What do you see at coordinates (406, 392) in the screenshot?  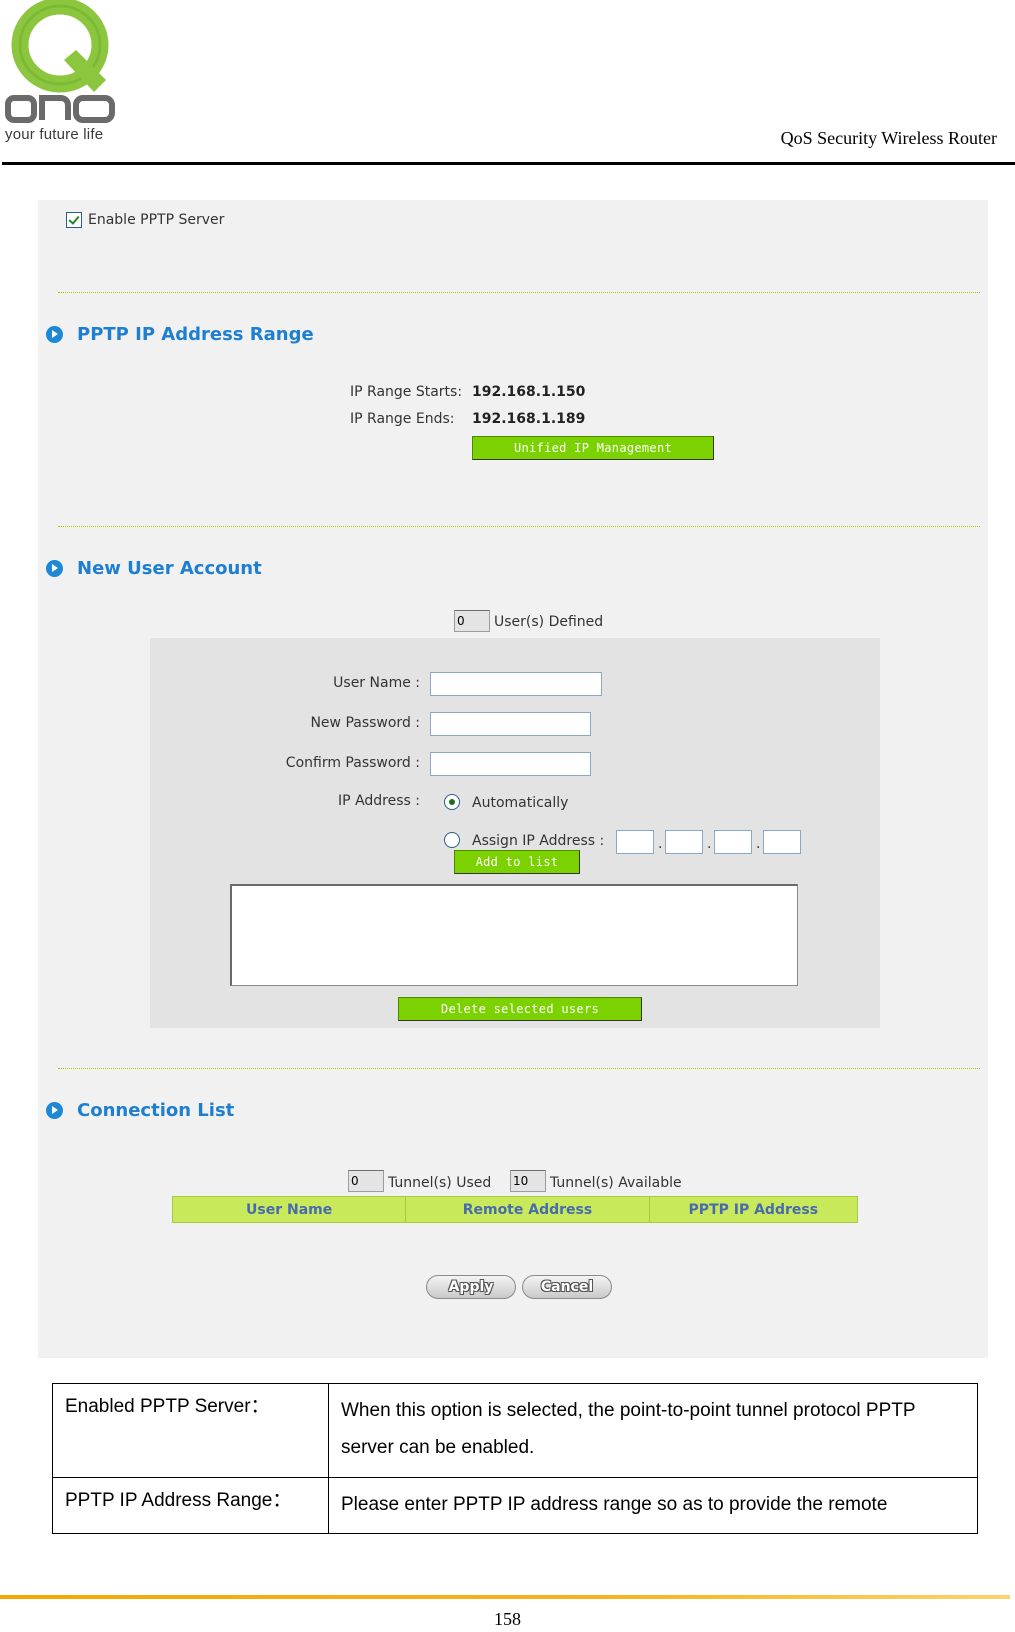 I see `ip-range-starts-label: IP Range Starts:` at bounding box center [406, 392].